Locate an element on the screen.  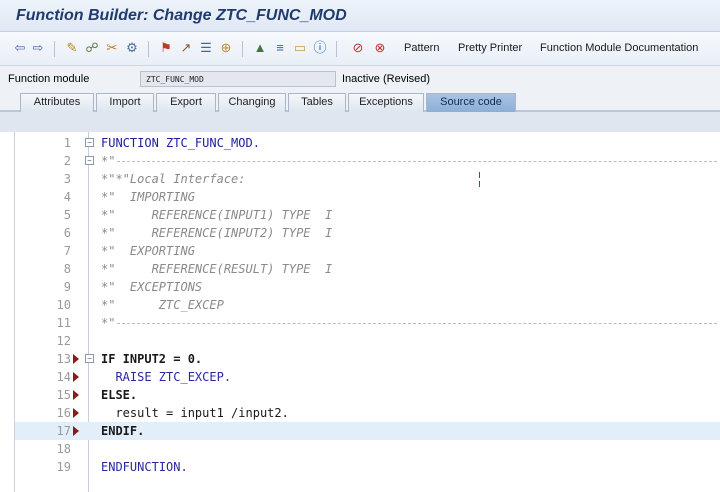
code-line: 14 RAISE ZTC_EXCEP. is located at coordinates (367, 377).